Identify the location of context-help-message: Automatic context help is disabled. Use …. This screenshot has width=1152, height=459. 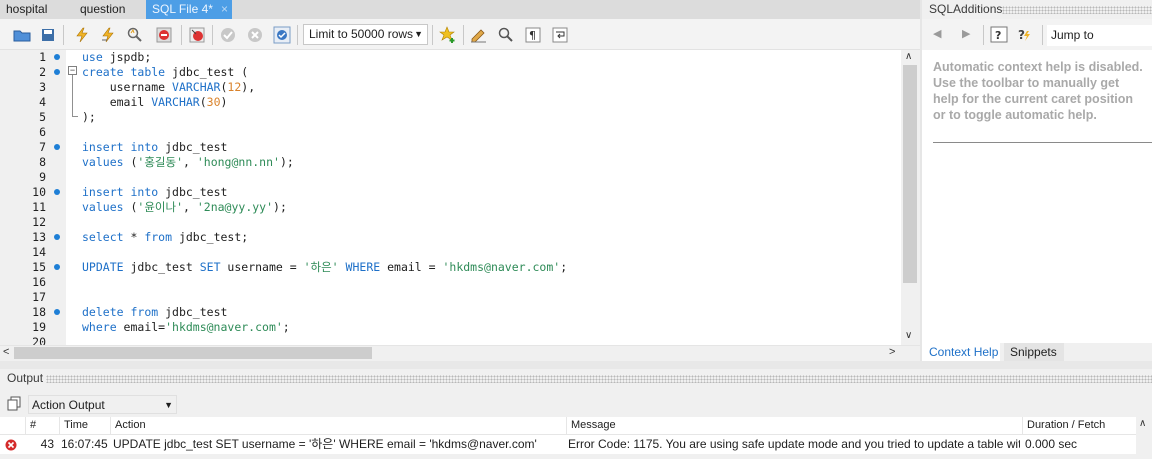
(1038, 91).